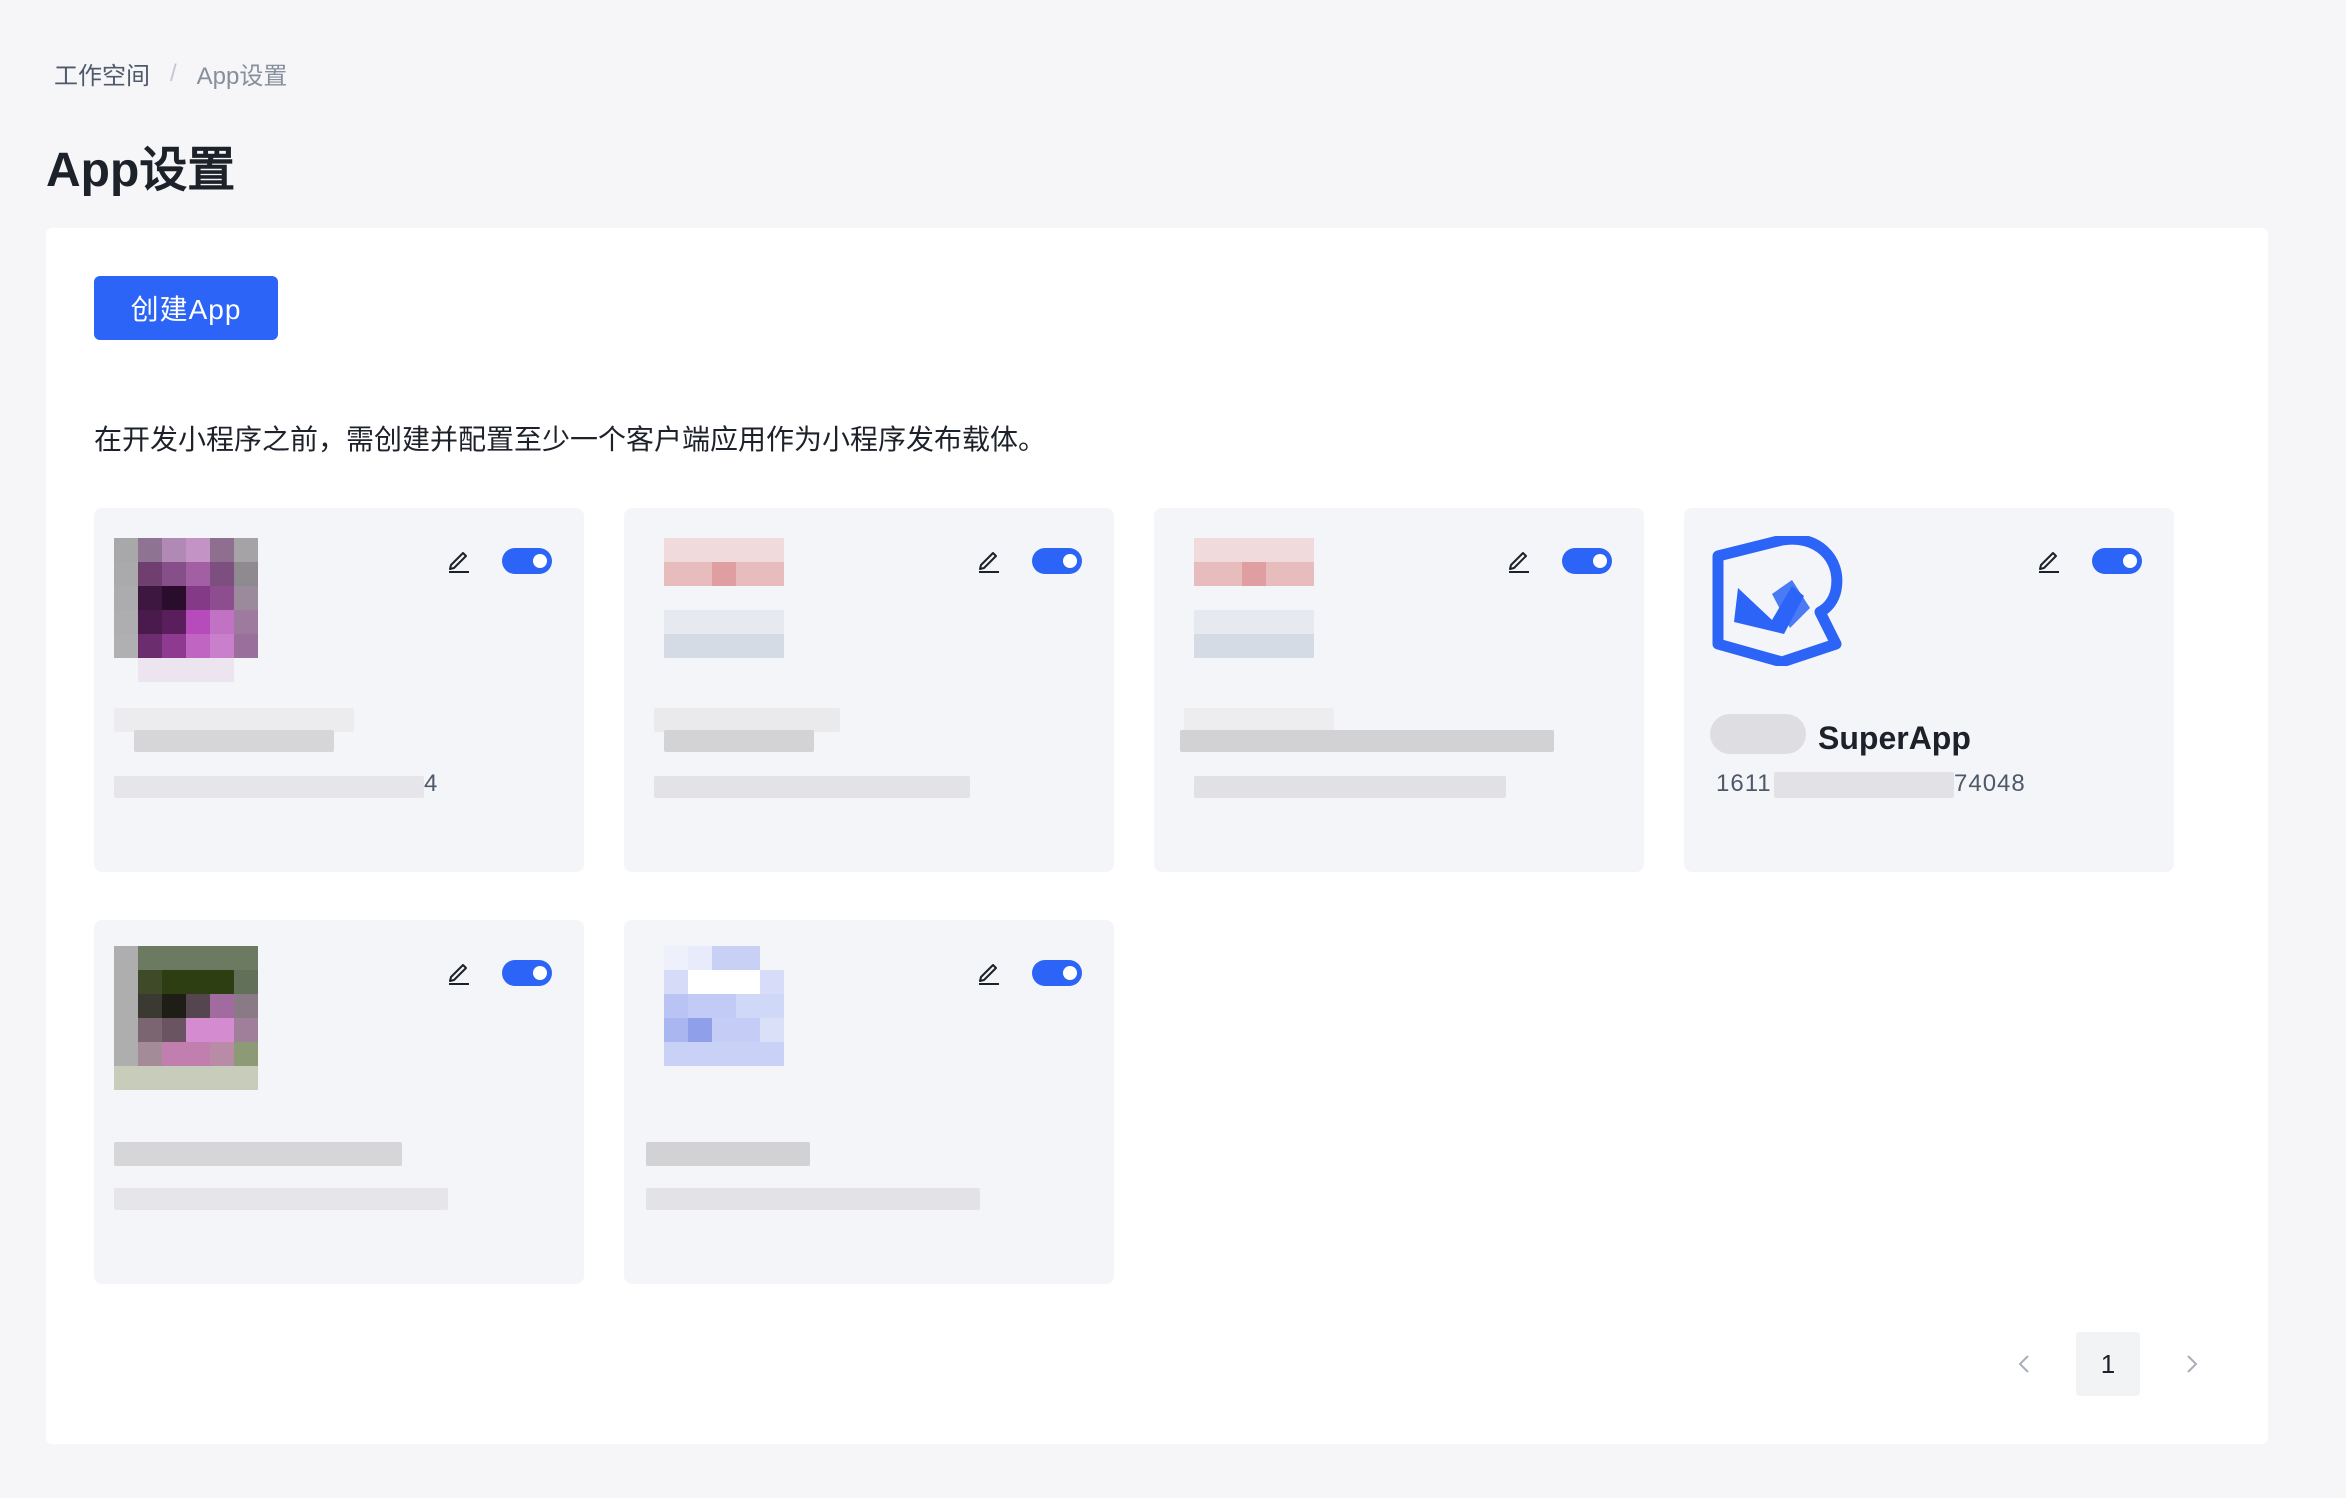 This screenshot has height=1498, width=2346. What do you see at coordinates (1929, 690) in the screenshot?
I see `app-card-superapp: SuperApp 1611 74048` at bounding box center [1929, 690].